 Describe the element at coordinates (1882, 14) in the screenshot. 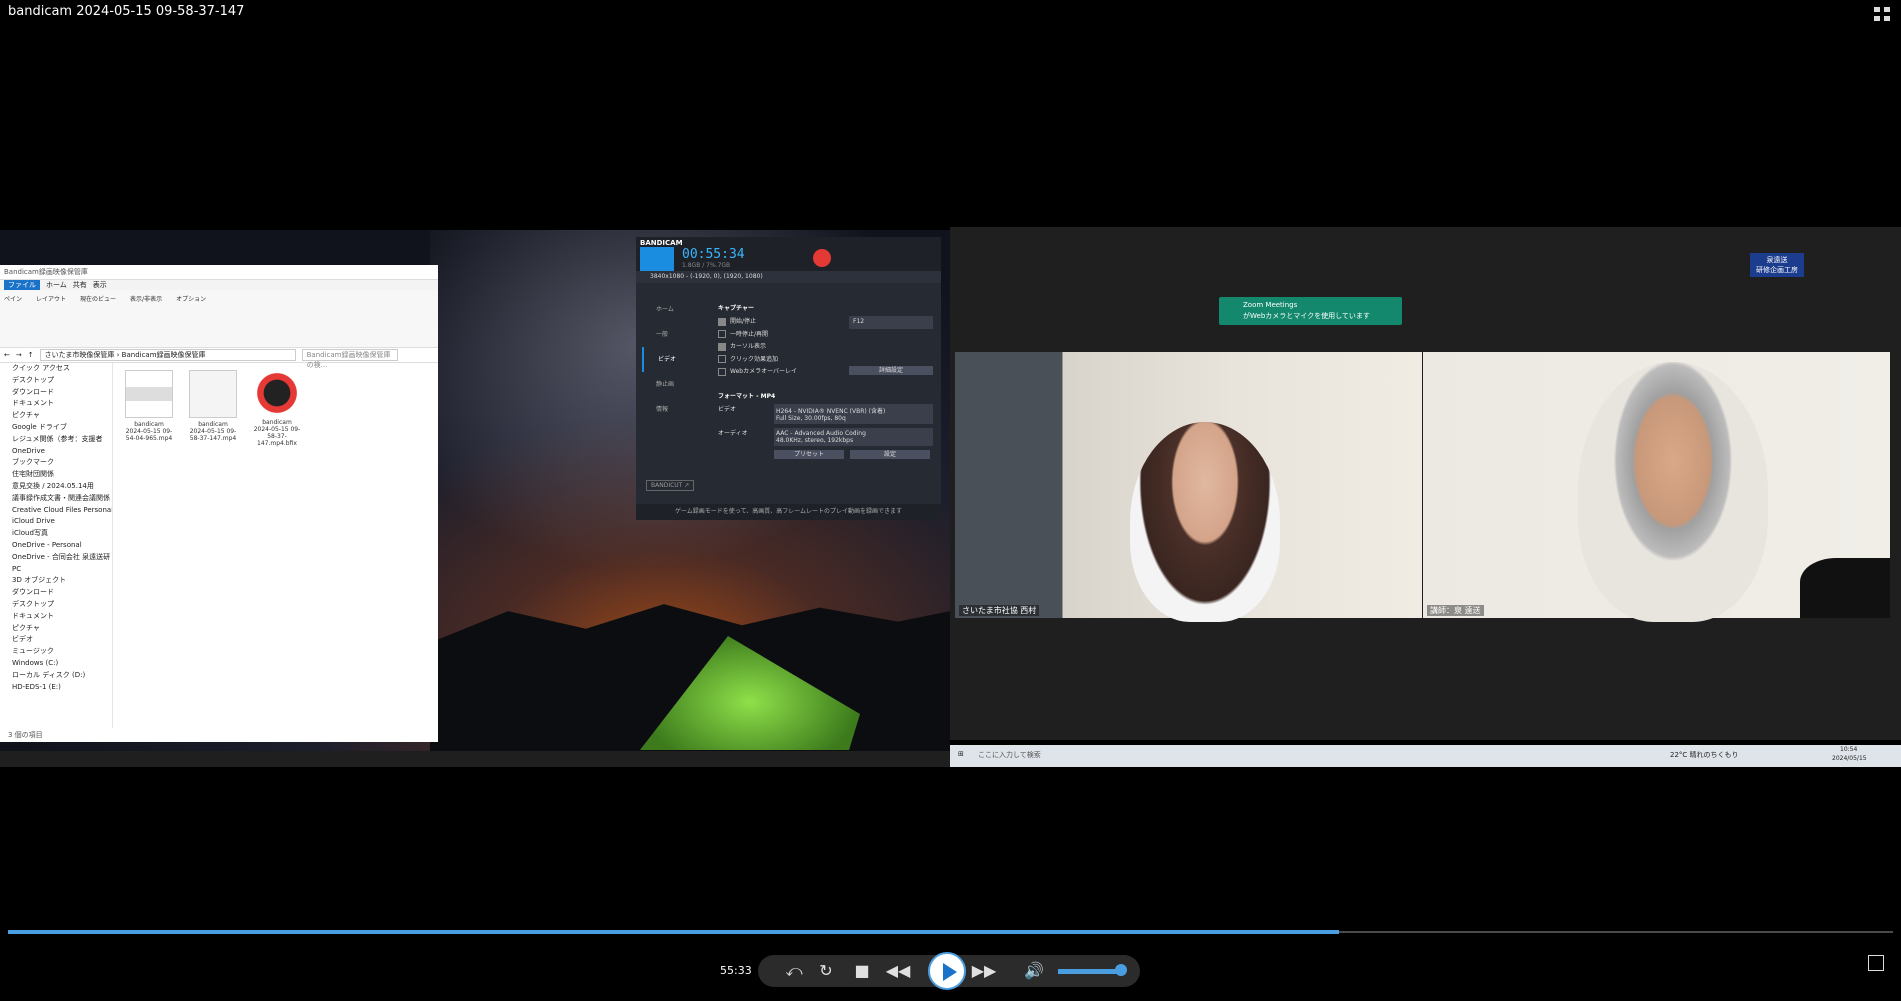

I see `fullscreen-exit-icon` at that location.